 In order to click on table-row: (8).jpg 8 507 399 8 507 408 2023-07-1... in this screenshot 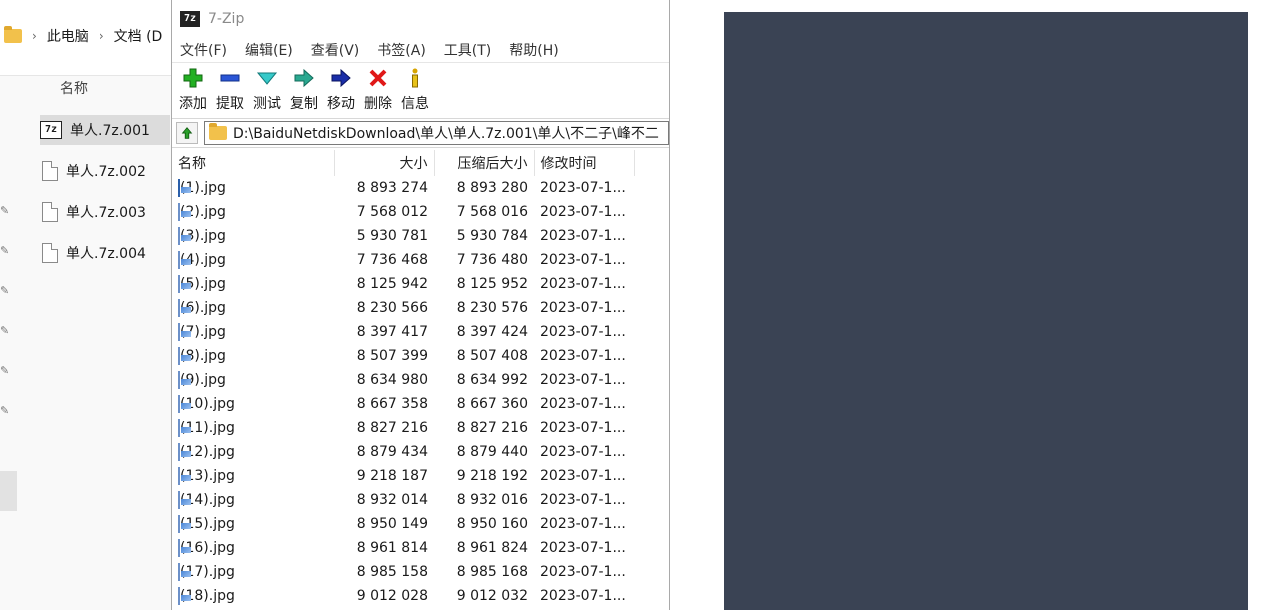, I will do `click(403, 356)`.